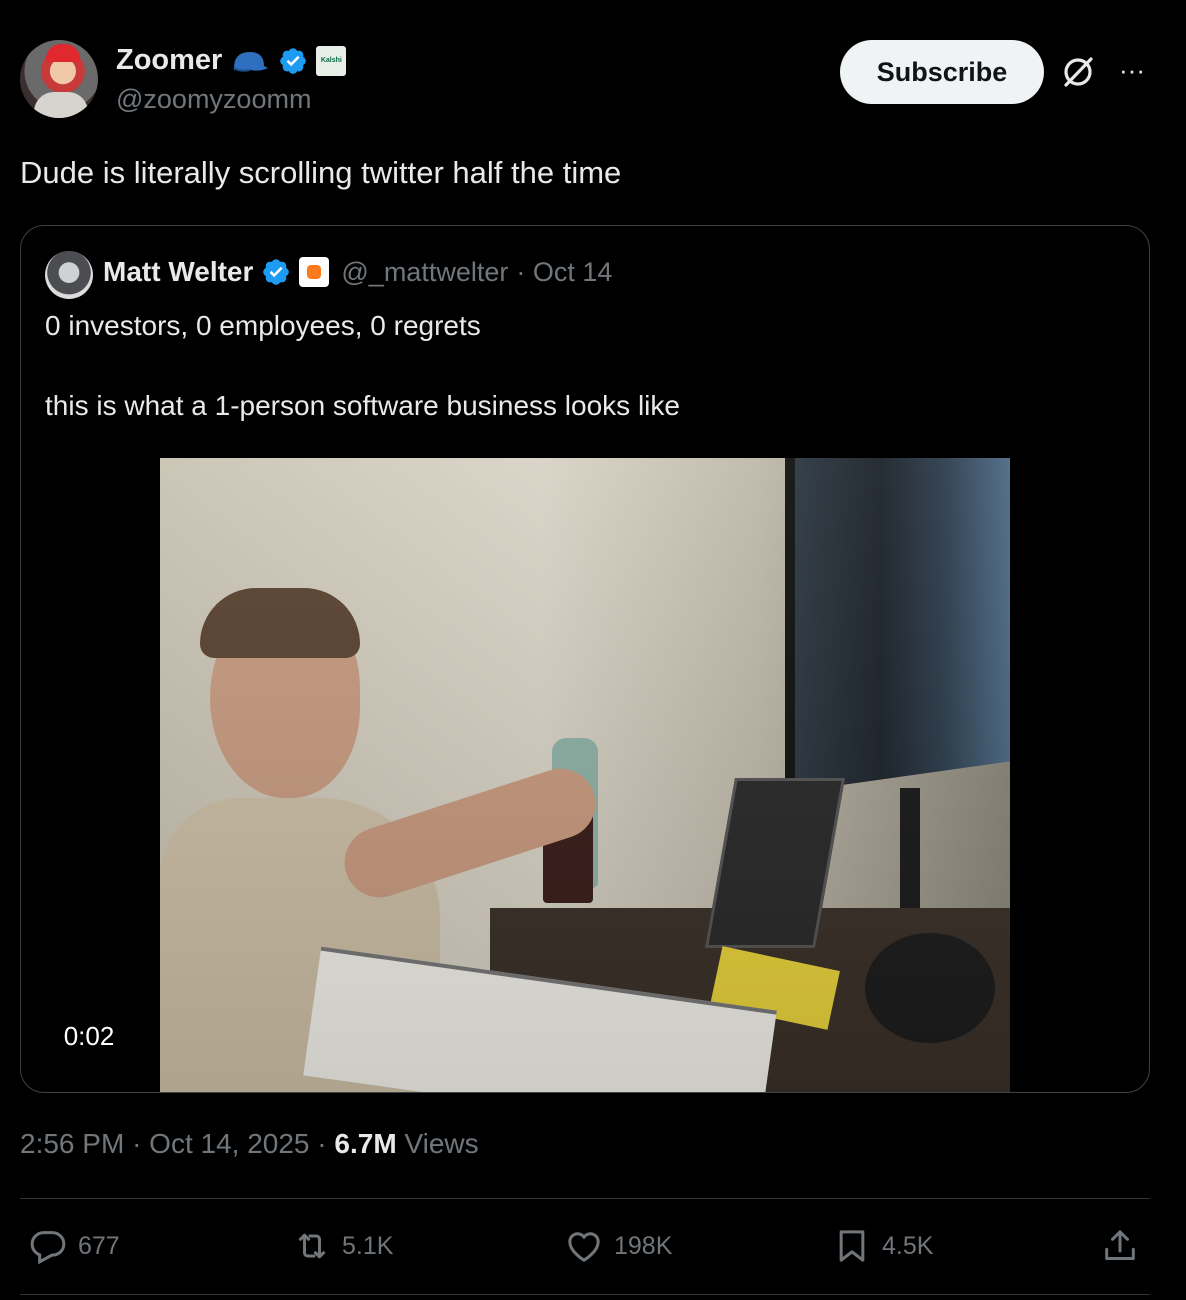  I want to click on author-avatar, so click(59, 79).